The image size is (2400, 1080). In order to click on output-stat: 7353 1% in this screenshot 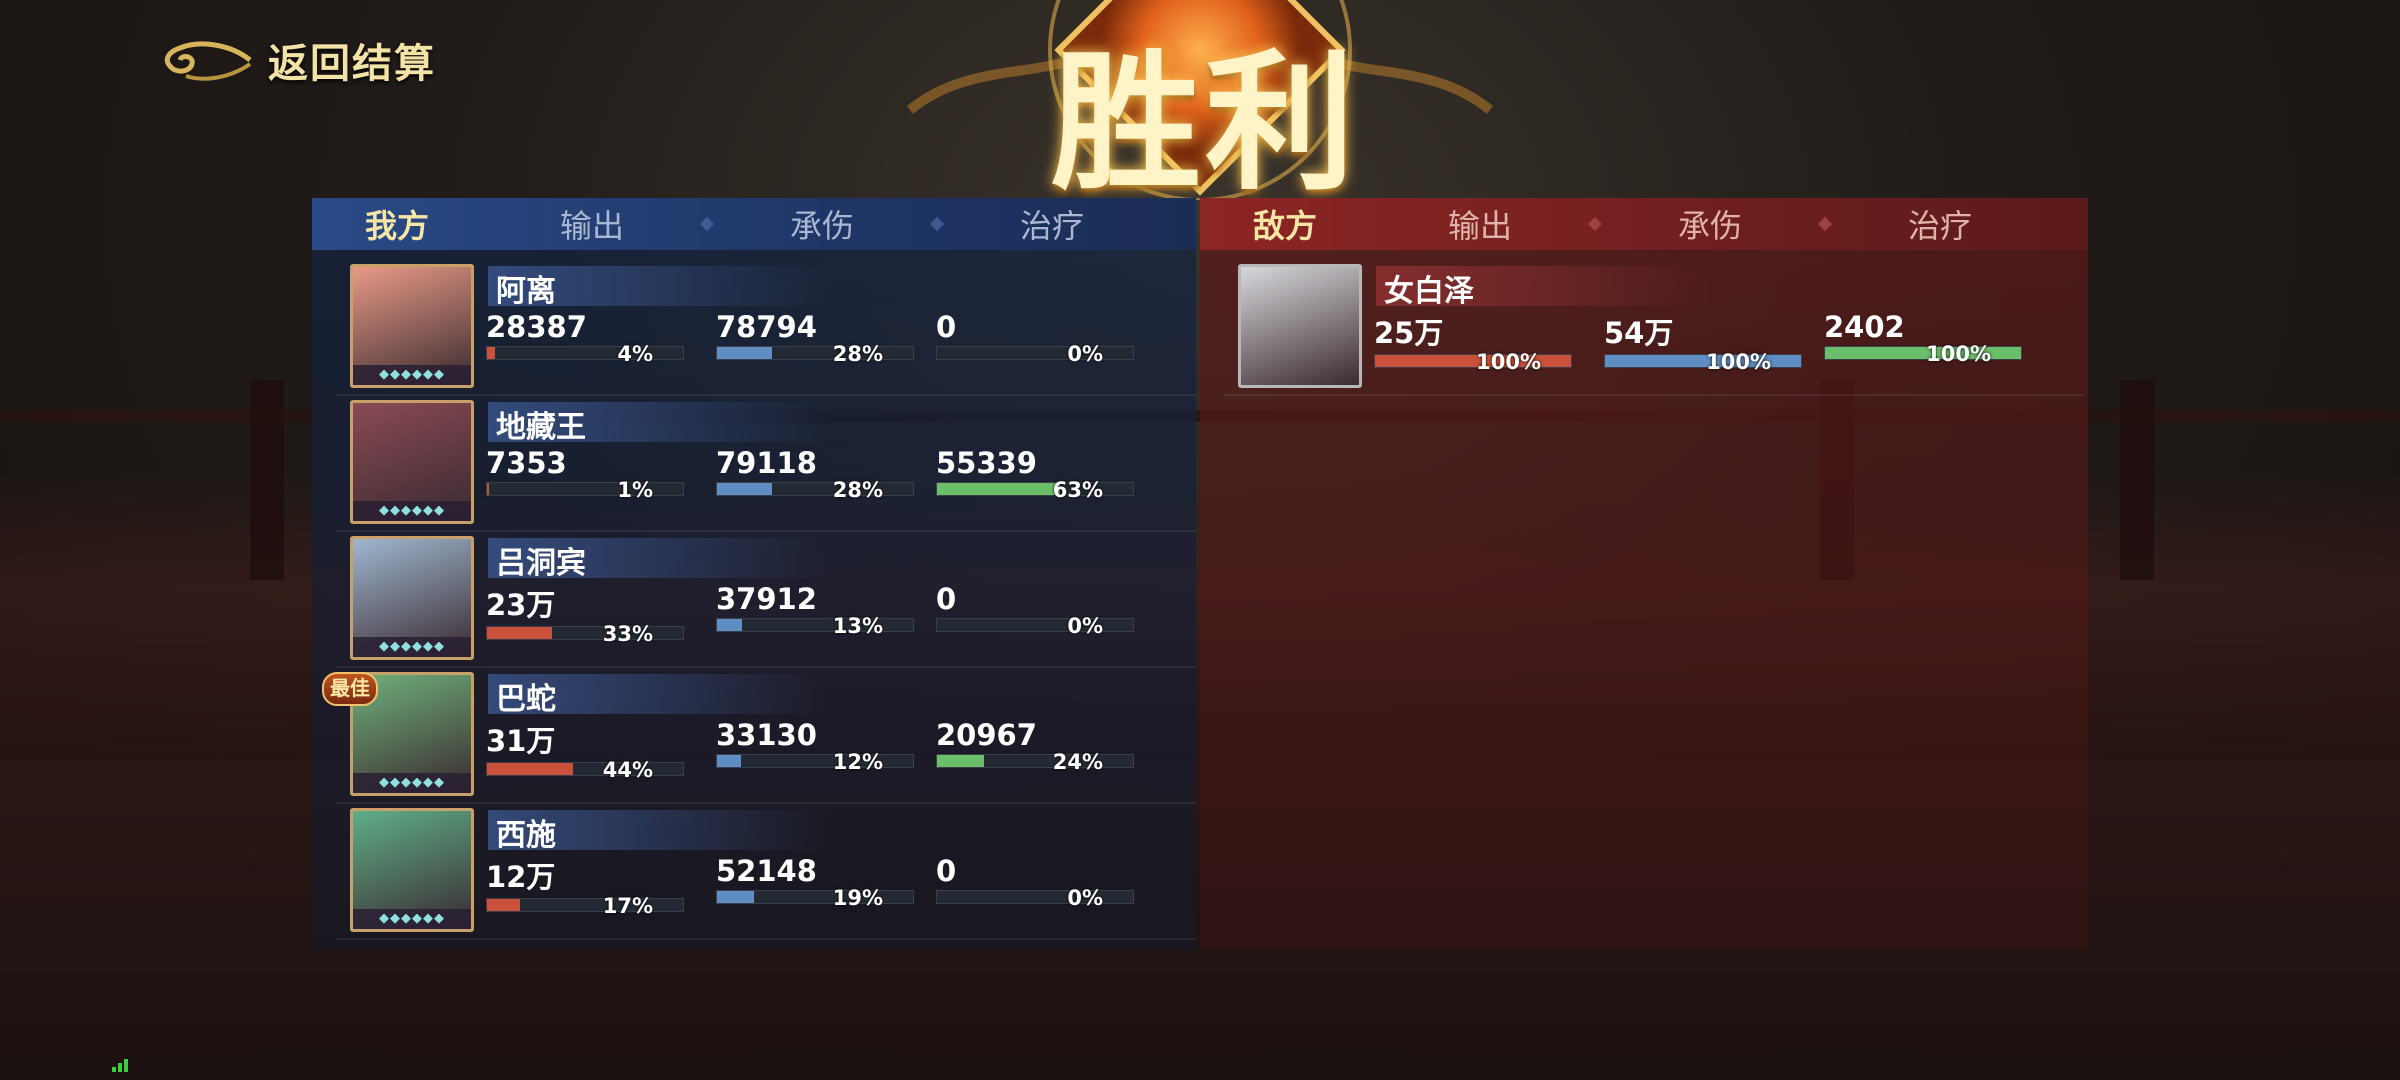, I will do `click(586, 474)`.